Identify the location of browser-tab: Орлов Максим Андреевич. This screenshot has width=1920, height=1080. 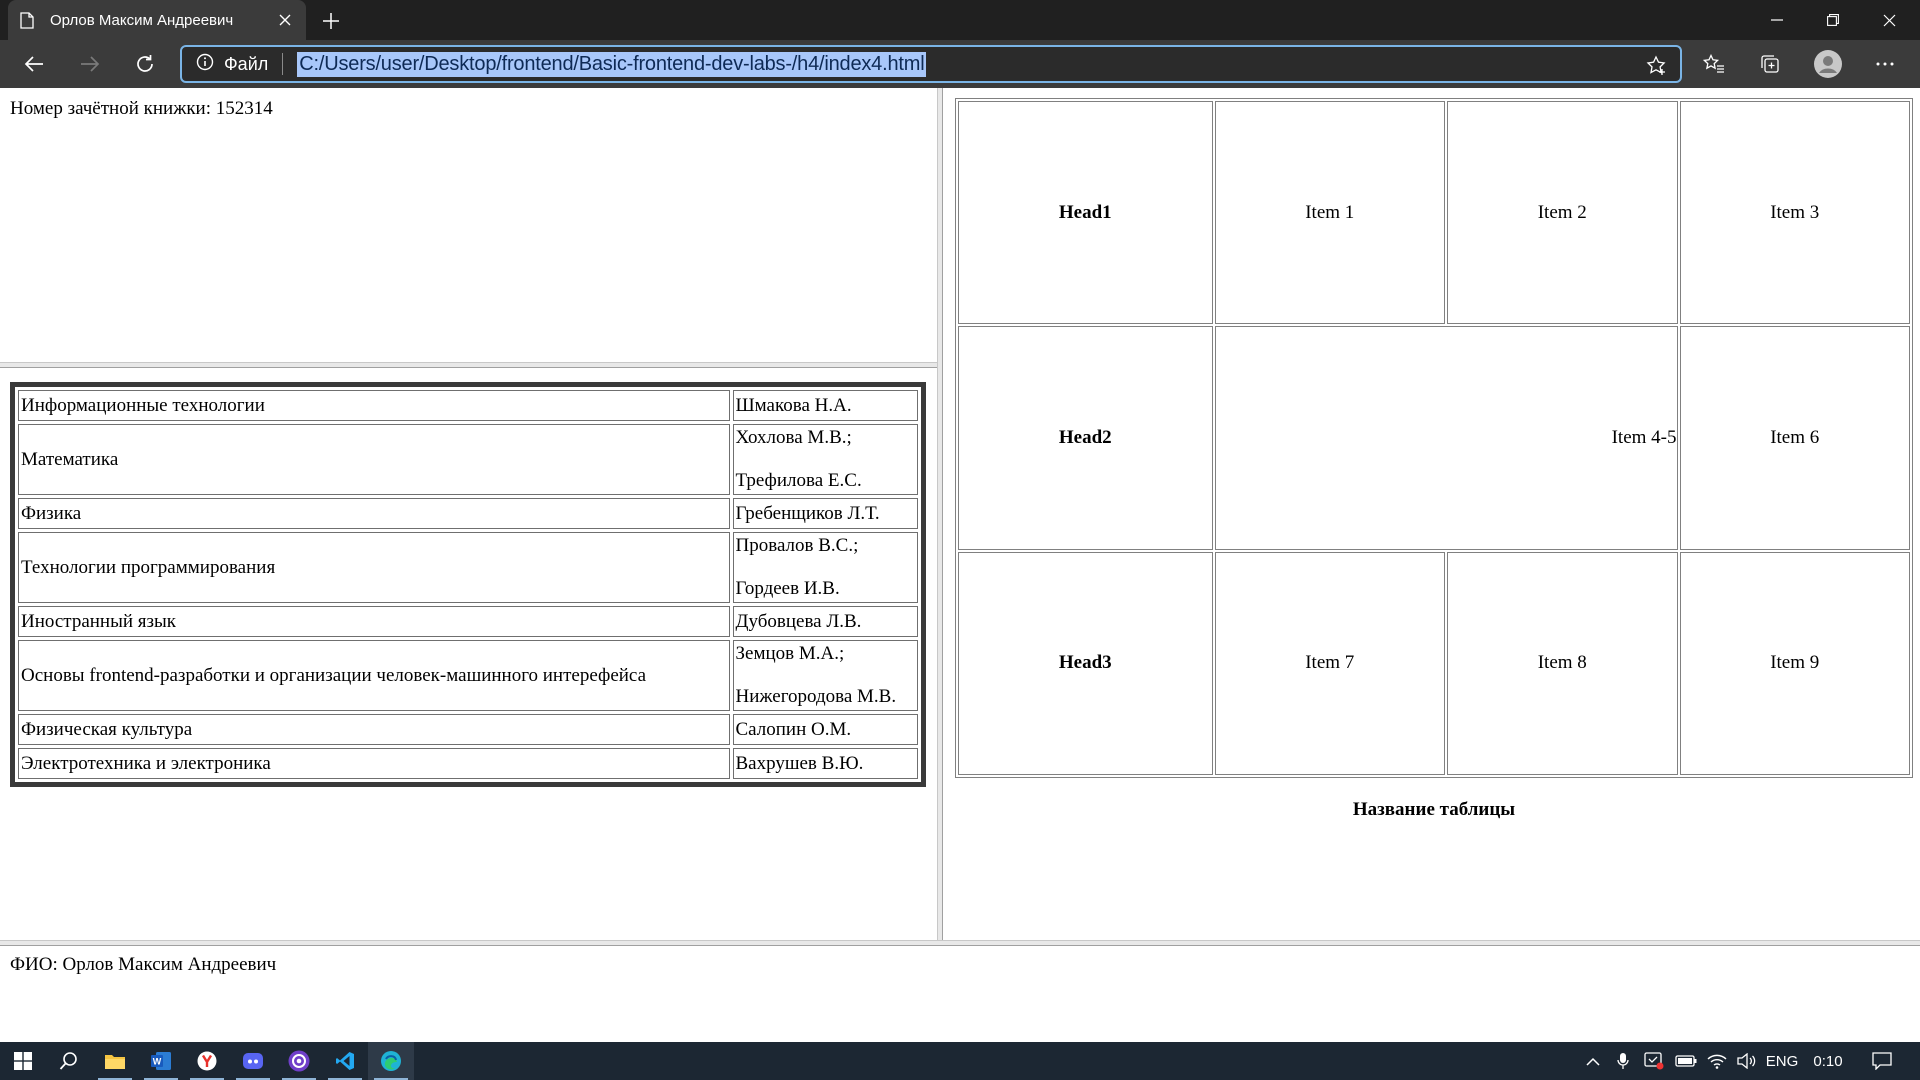
(157, 20).